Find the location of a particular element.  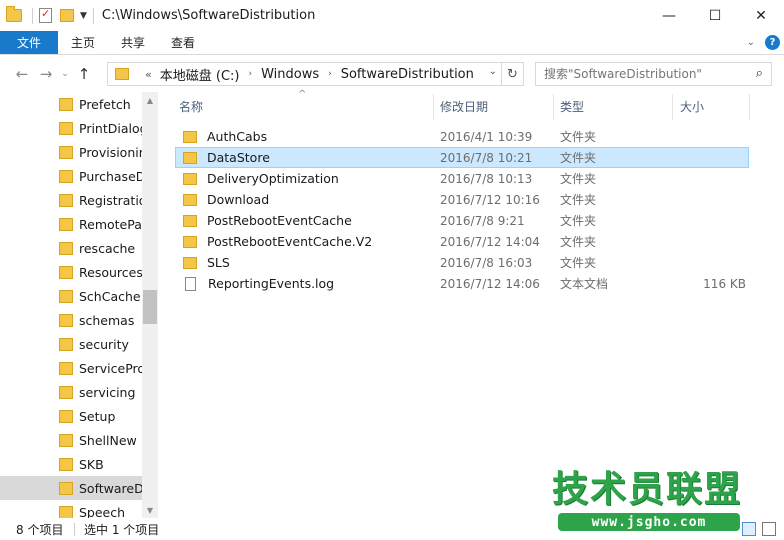

sidebar-item-label: PurchaseDialog is located at coordinates (110, 176).